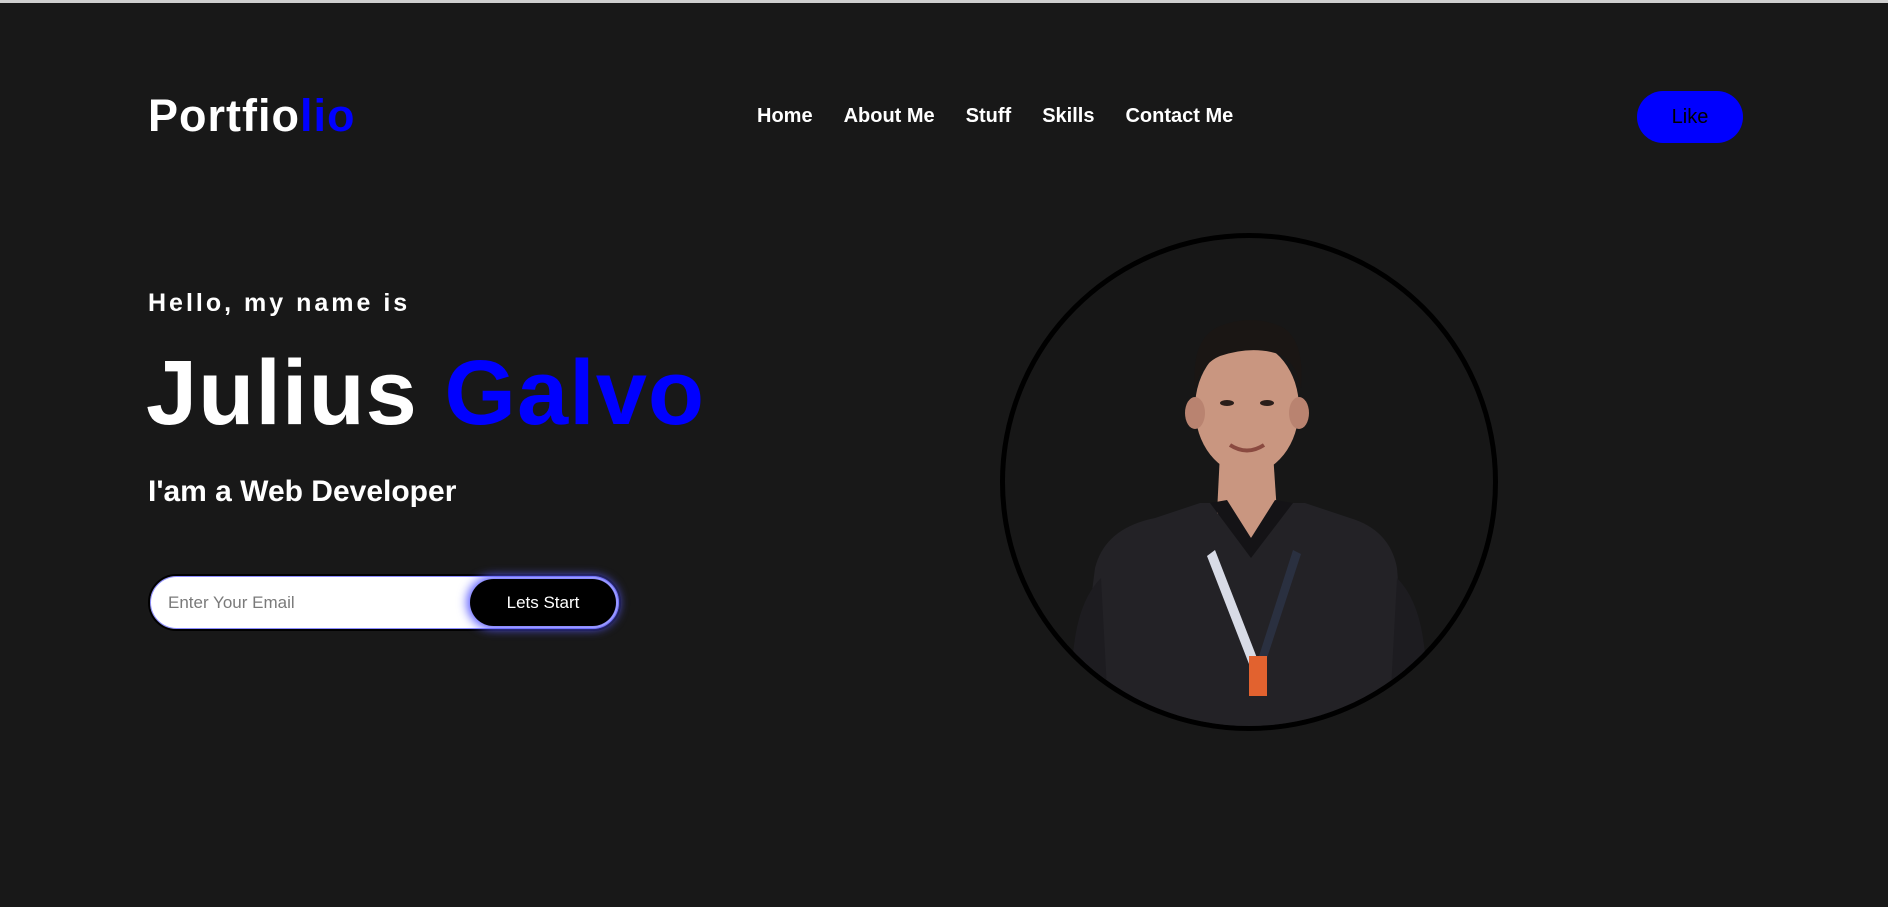 Image resolution: width=1888 pixels, height=907 pixels. I want to click on person-portrait-icon, so click(1249, 523).